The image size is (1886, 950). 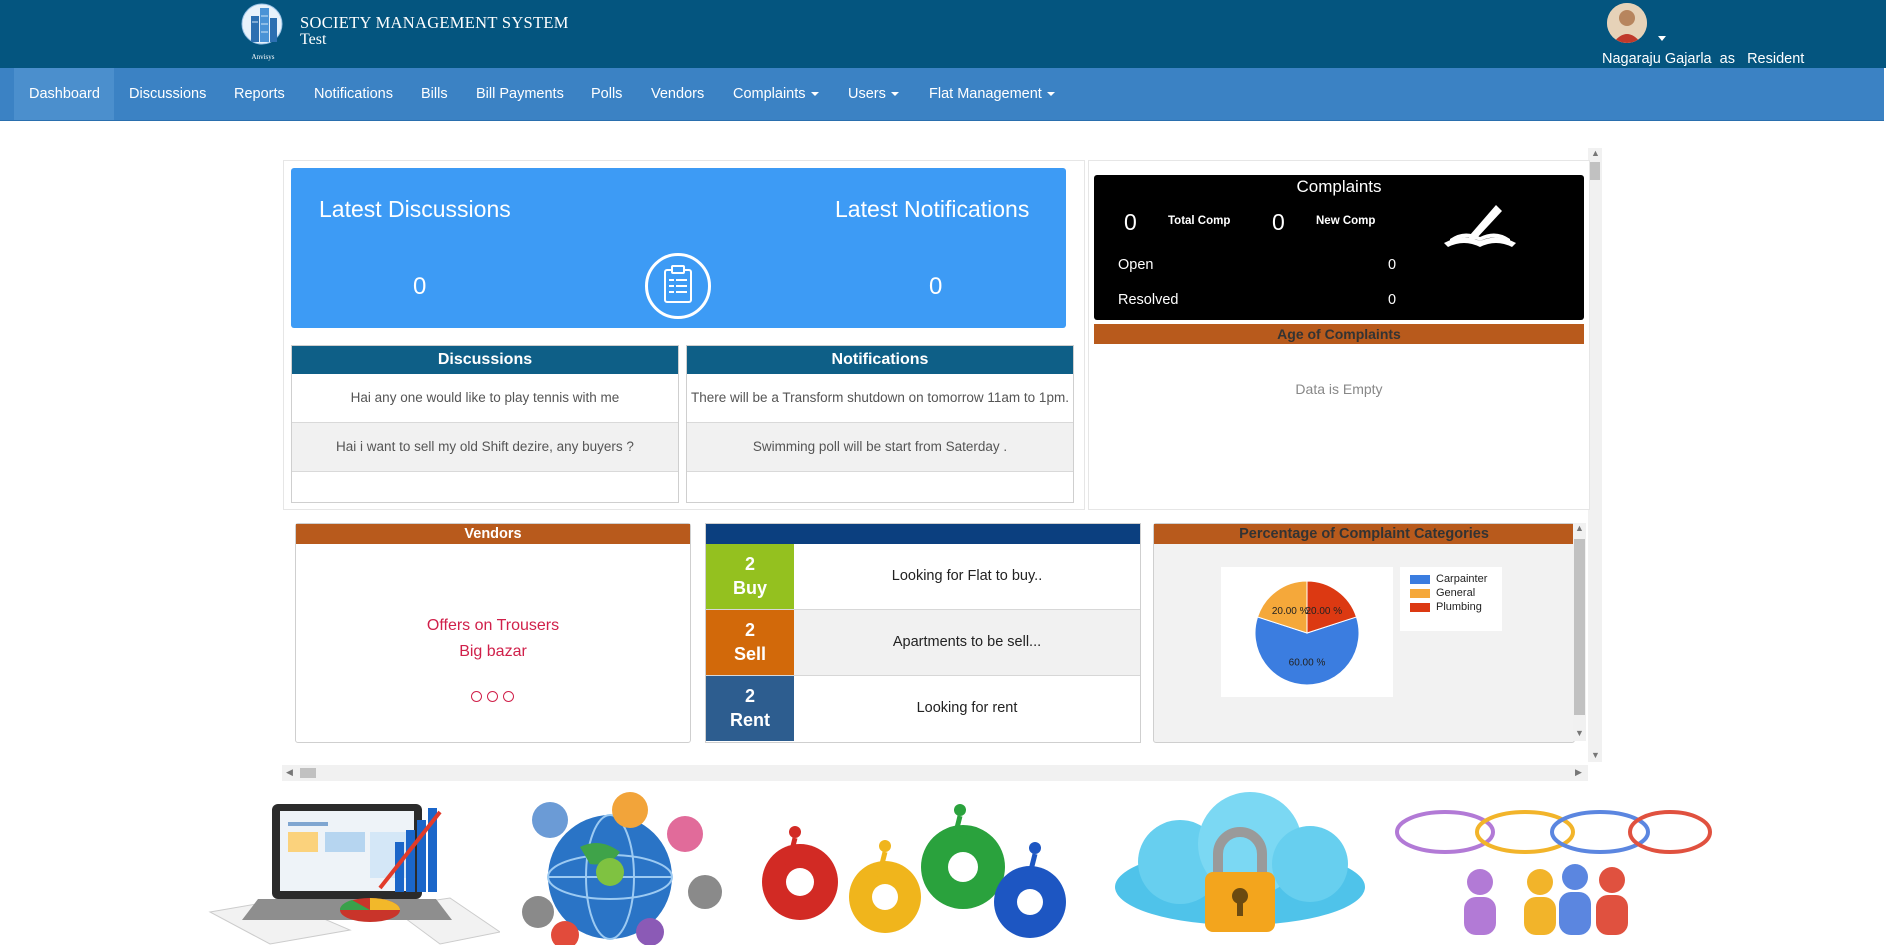 I want to click on legend-item-general: General, so click(x=1442, y=593).